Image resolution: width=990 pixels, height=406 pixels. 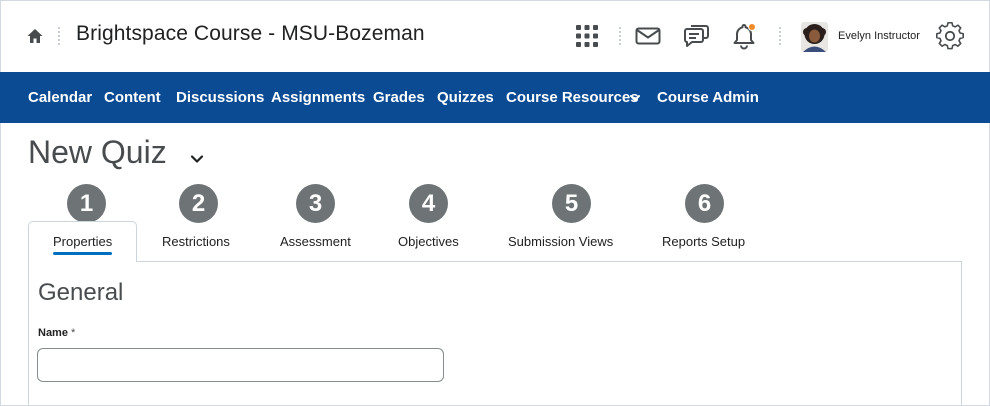 I want to click on avatar, so click(x=814, y=37).